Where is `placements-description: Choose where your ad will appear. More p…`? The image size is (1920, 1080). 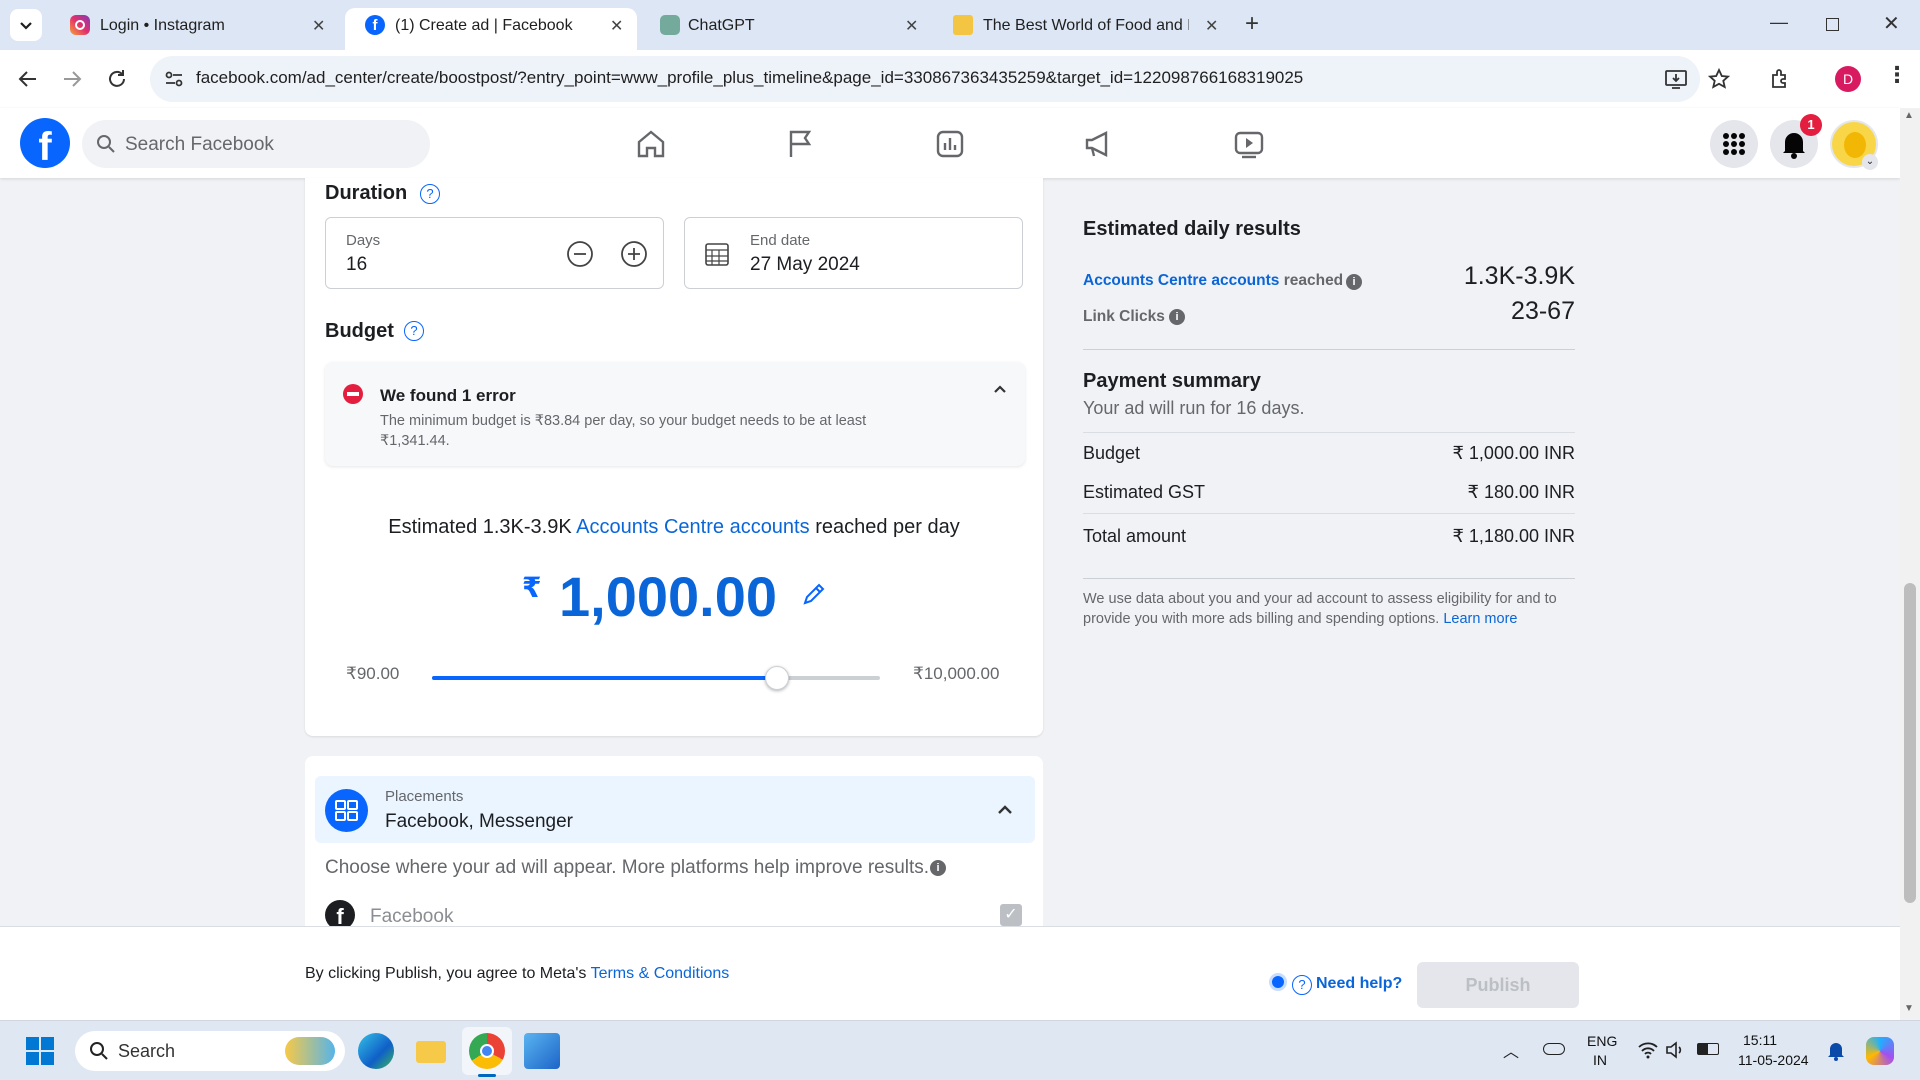 placements-description: Choose where your ad will appear. More p… is located at coordinates (627, 867).